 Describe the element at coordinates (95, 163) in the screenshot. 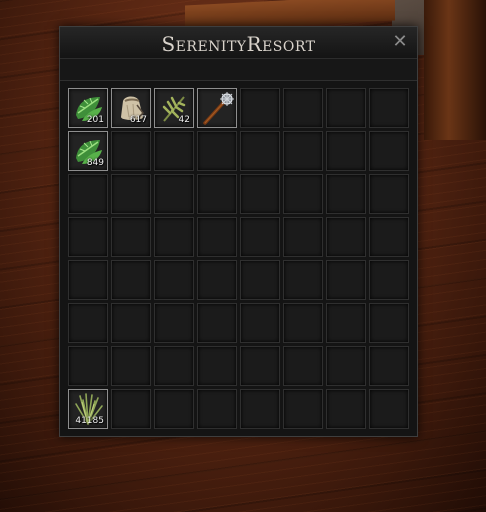

I see `item-count: 849` at that location.